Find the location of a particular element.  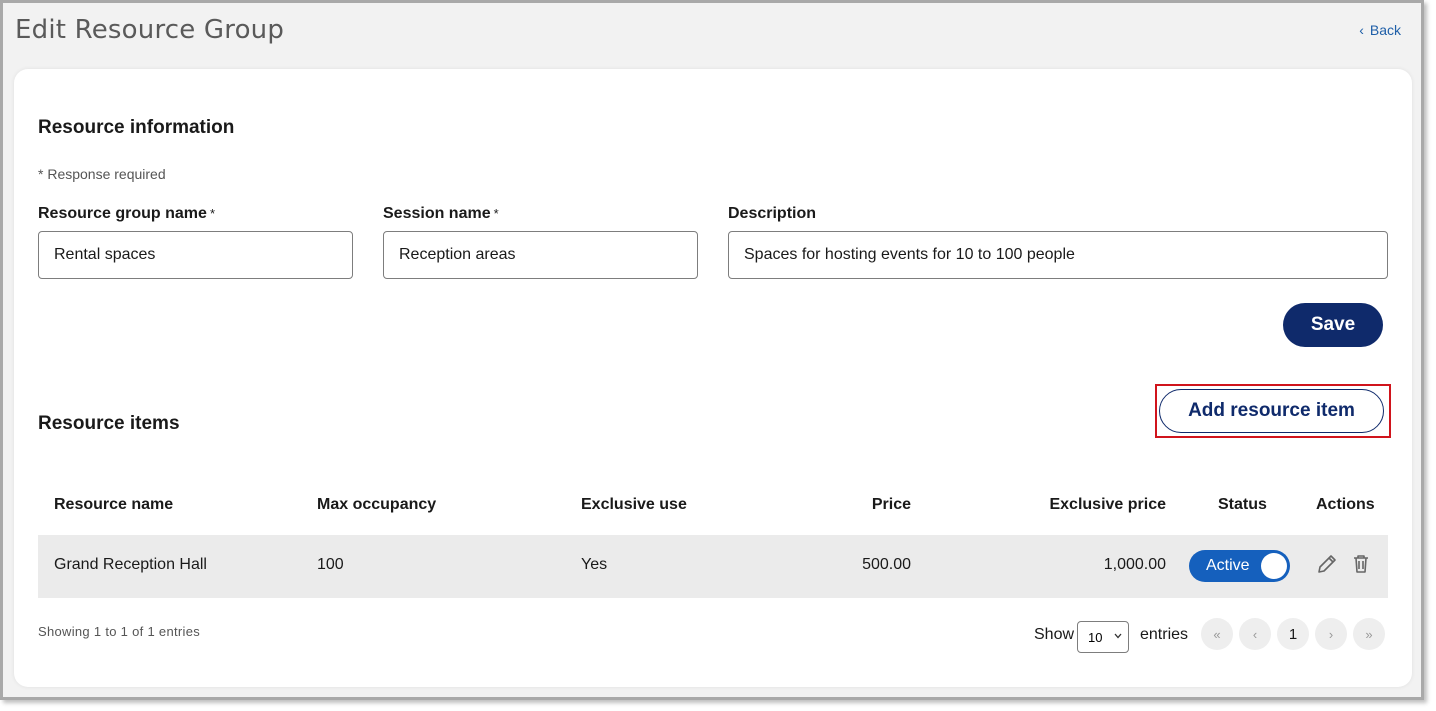

cell-price: 500.00 is located at coordinates (886, 564).